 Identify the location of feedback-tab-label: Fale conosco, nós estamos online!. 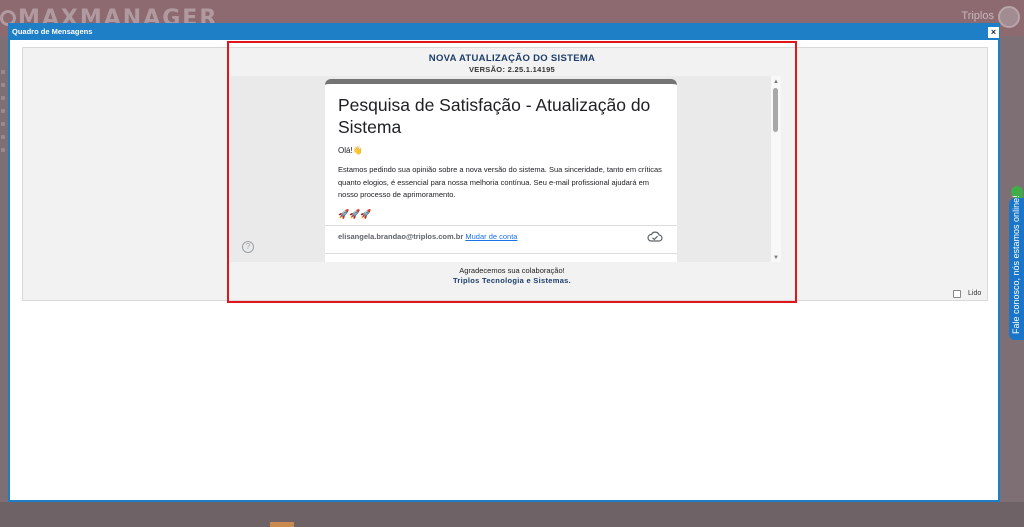
(1016, 264).